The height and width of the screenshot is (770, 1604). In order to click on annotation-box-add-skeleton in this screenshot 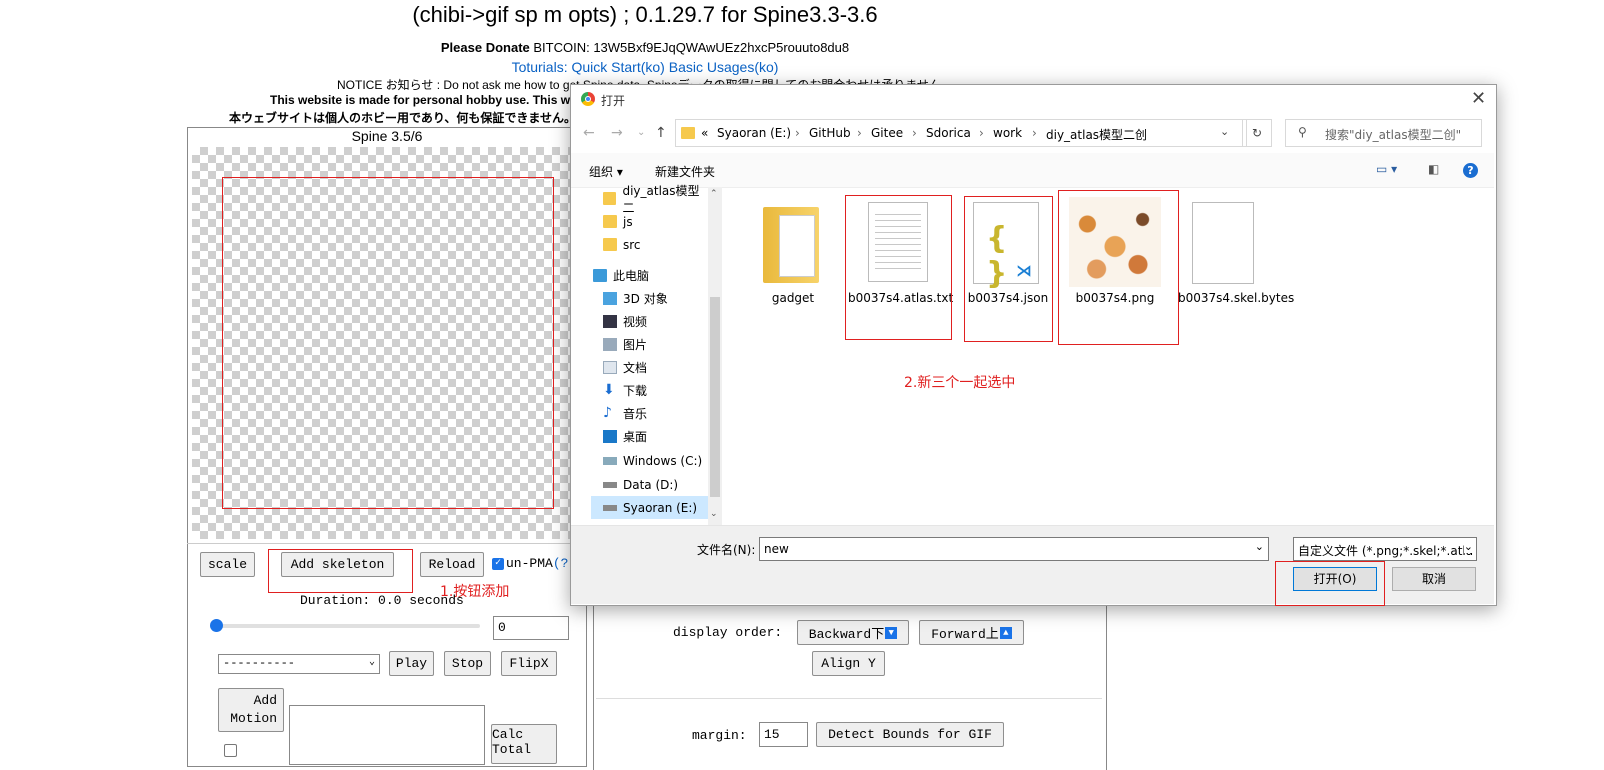, I will do `click(340, 571)`.